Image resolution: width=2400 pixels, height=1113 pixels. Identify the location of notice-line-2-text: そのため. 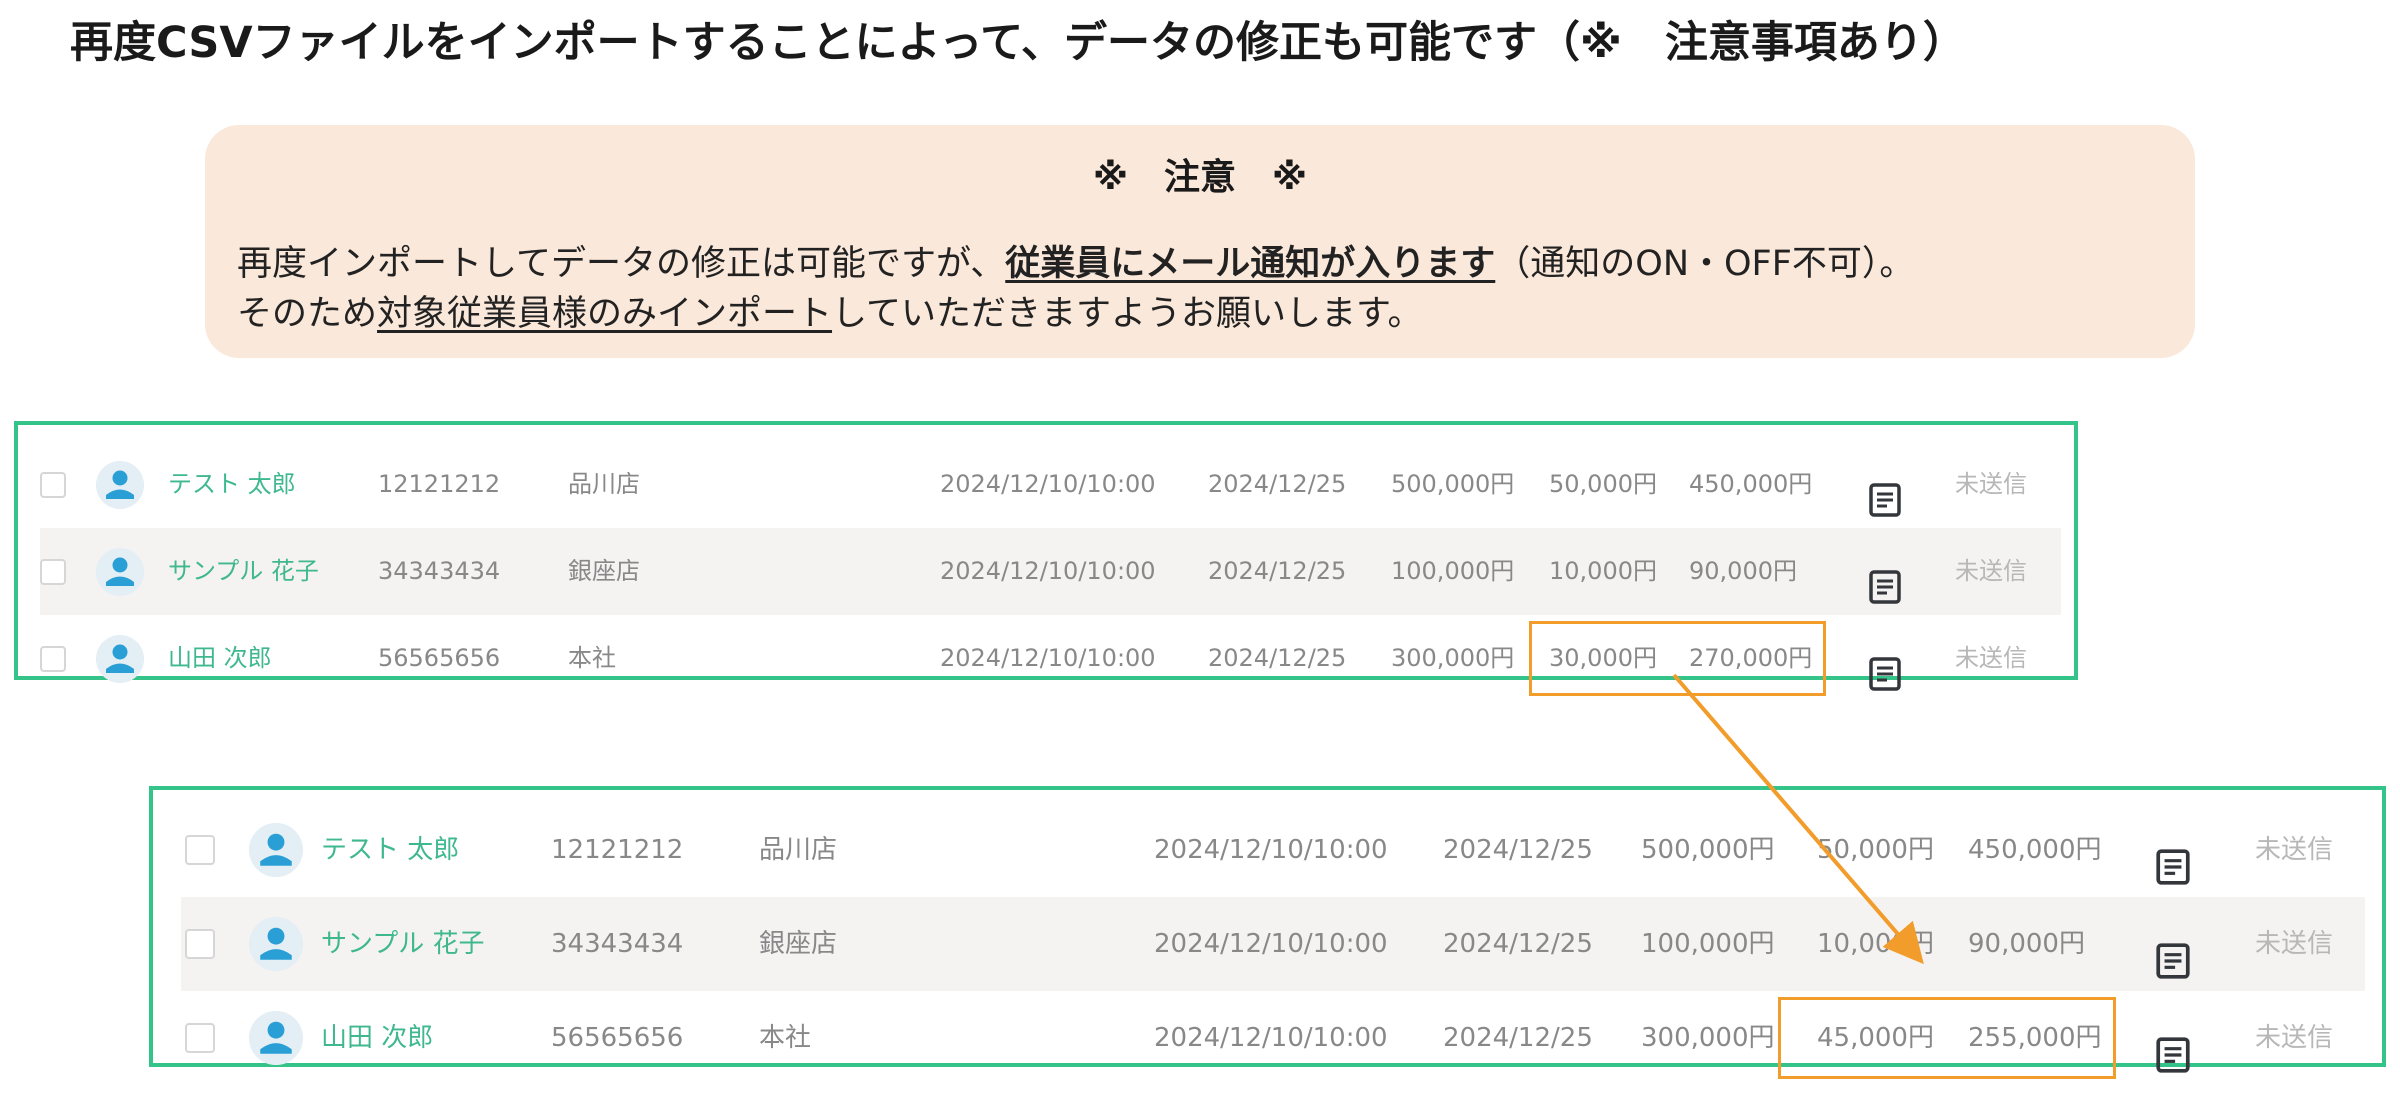
(307, 314).